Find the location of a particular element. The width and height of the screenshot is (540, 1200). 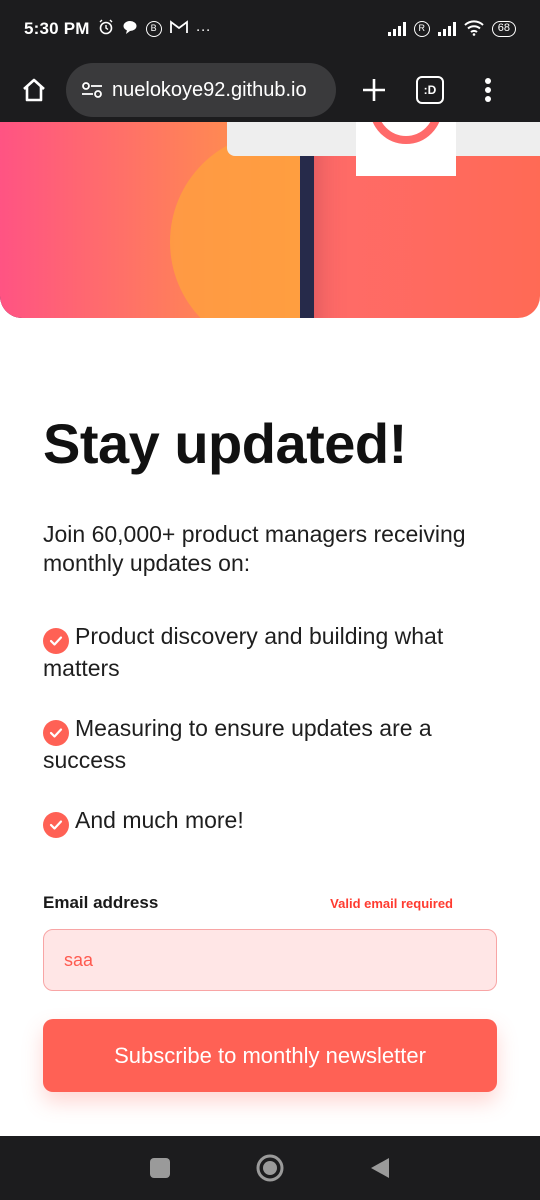

notification-icons: B ··· is located at coordinates (154, 29).